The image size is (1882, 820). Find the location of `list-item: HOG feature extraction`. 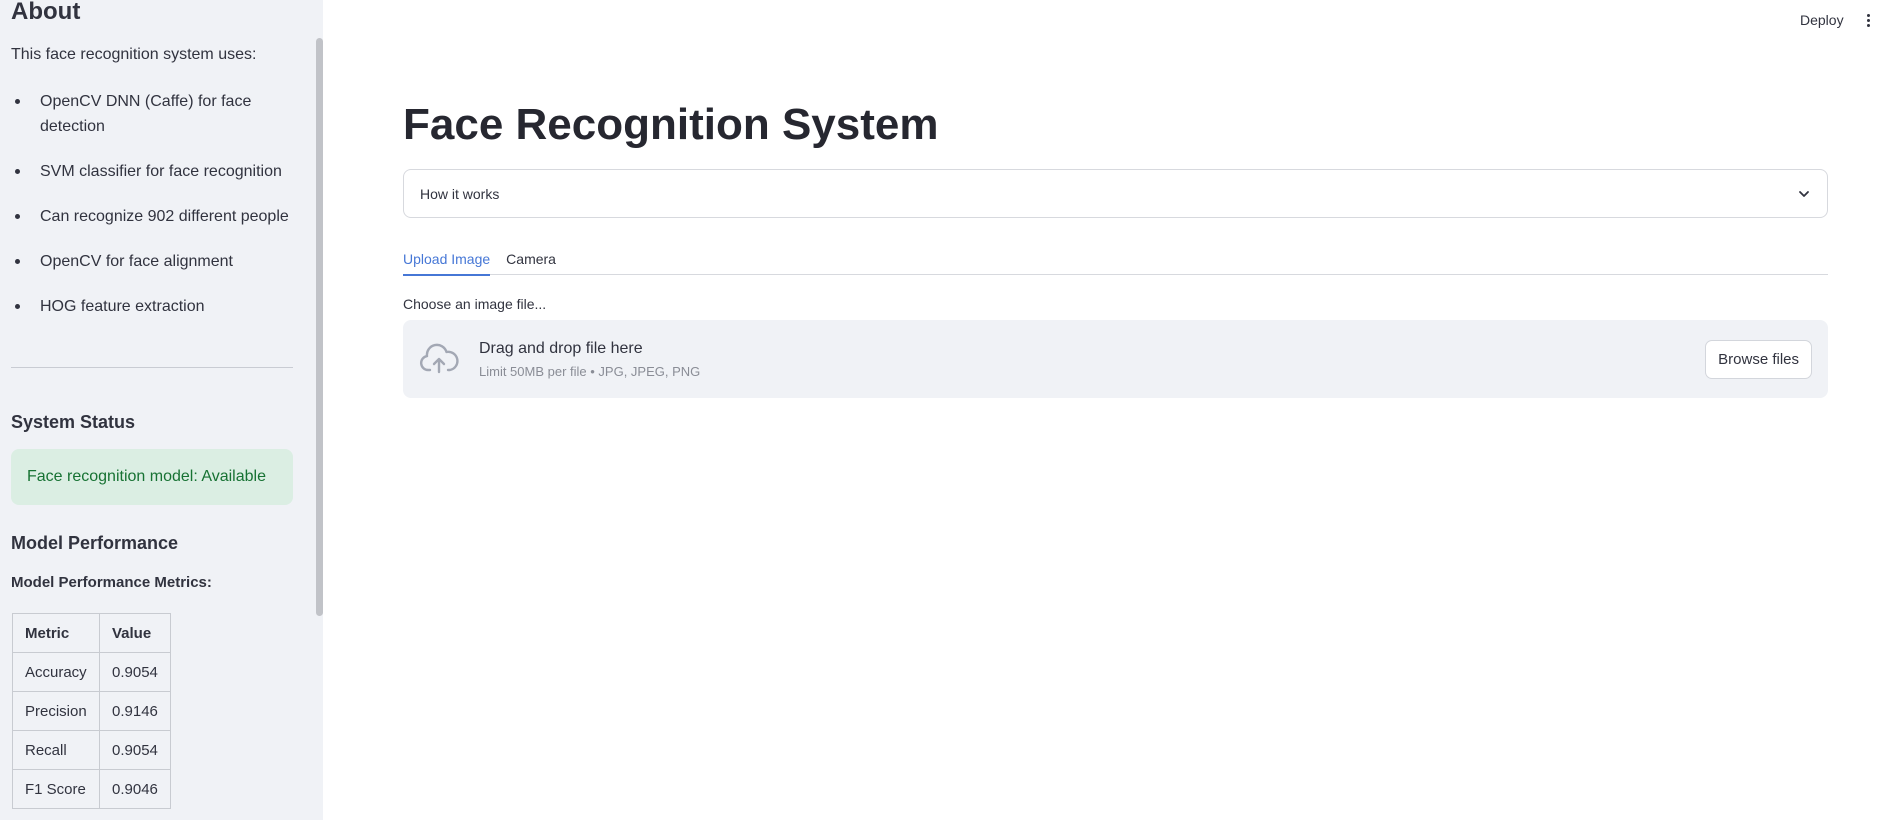

list-item: HOG feature extraction is located at coordinates (152, 306).